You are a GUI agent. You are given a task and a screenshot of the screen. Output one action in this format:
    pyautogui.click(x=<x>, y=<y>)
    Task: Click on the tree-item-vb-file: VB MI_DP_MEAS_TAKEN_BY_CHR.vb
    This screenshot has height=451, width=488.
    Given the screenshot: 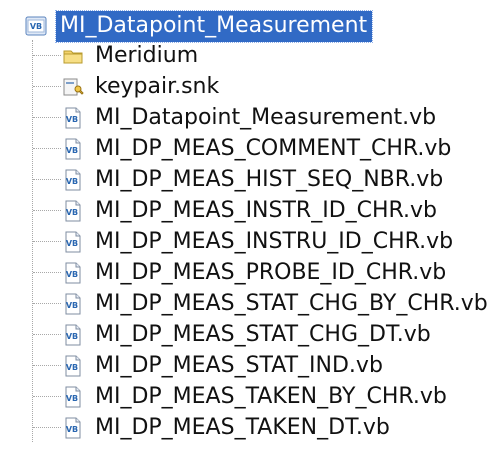 What is the action you would take?
    pyautogui.click(x=240, y=397)
    